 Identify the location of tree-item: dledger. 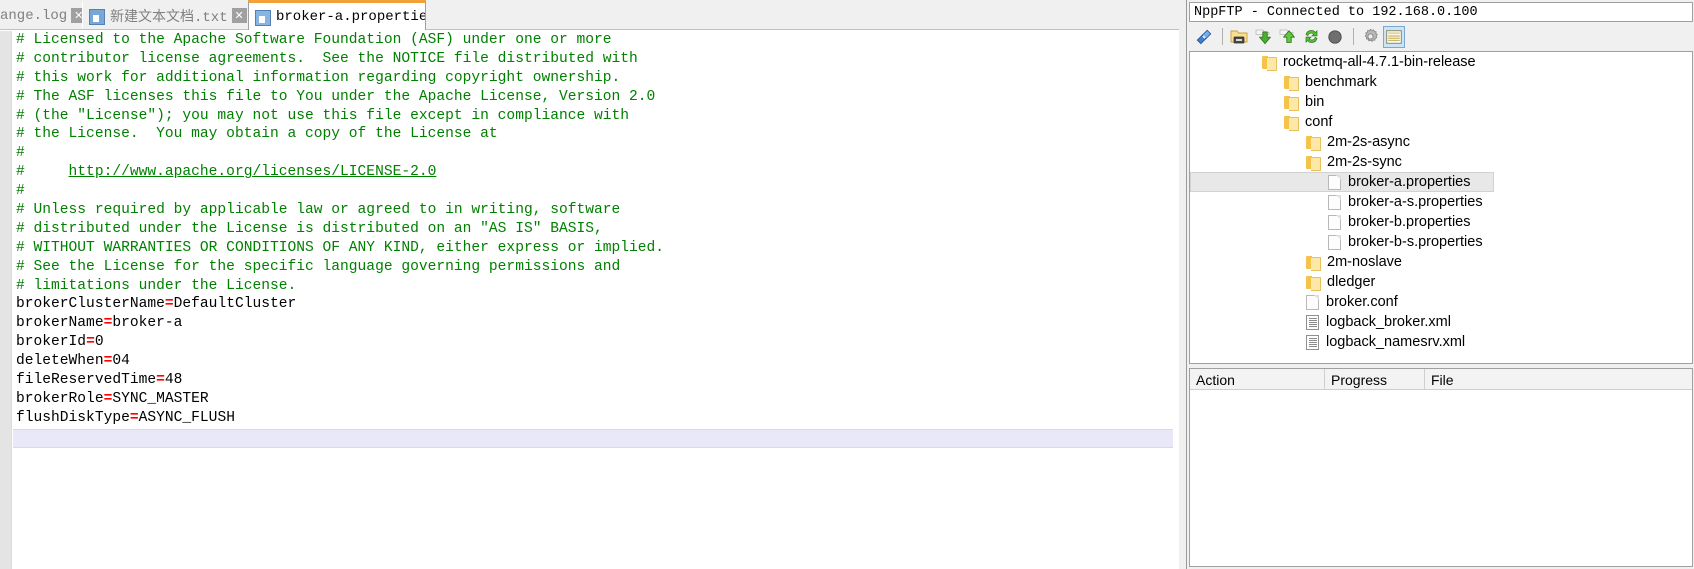
(1441, 282).